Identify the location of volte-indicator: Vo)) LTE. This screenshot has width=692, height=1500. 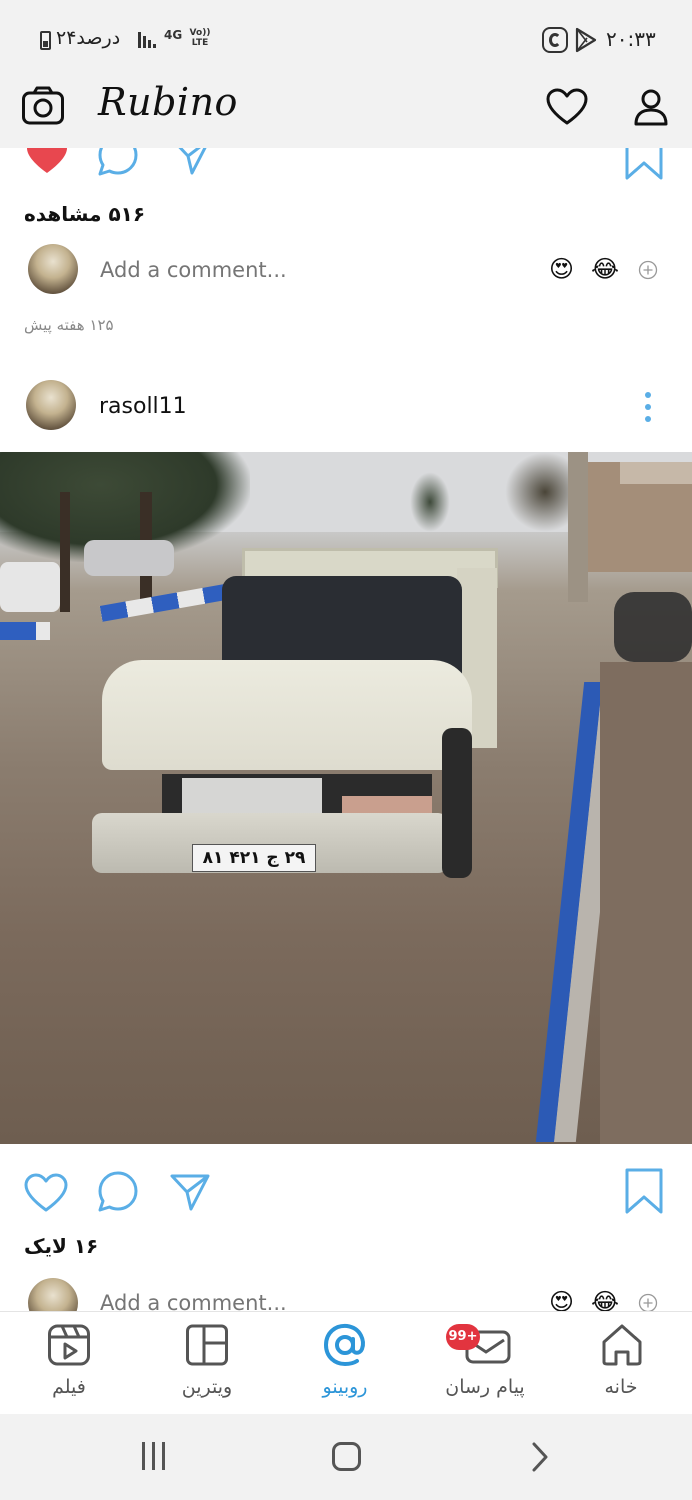
(200, 38).